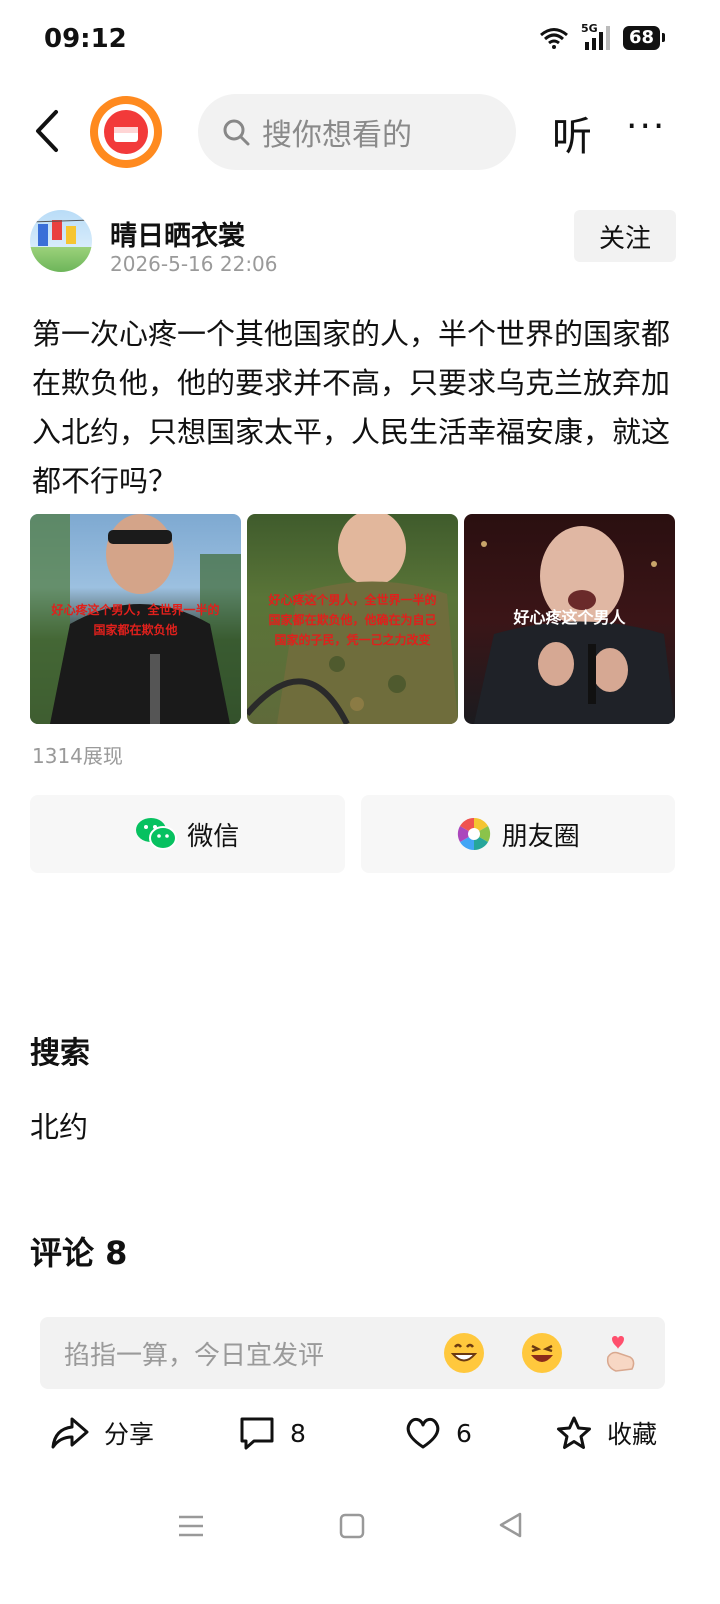 This screenshot has width=720, height=1604. I want to click on favorite-button: 收藏, so click(606, 1433).